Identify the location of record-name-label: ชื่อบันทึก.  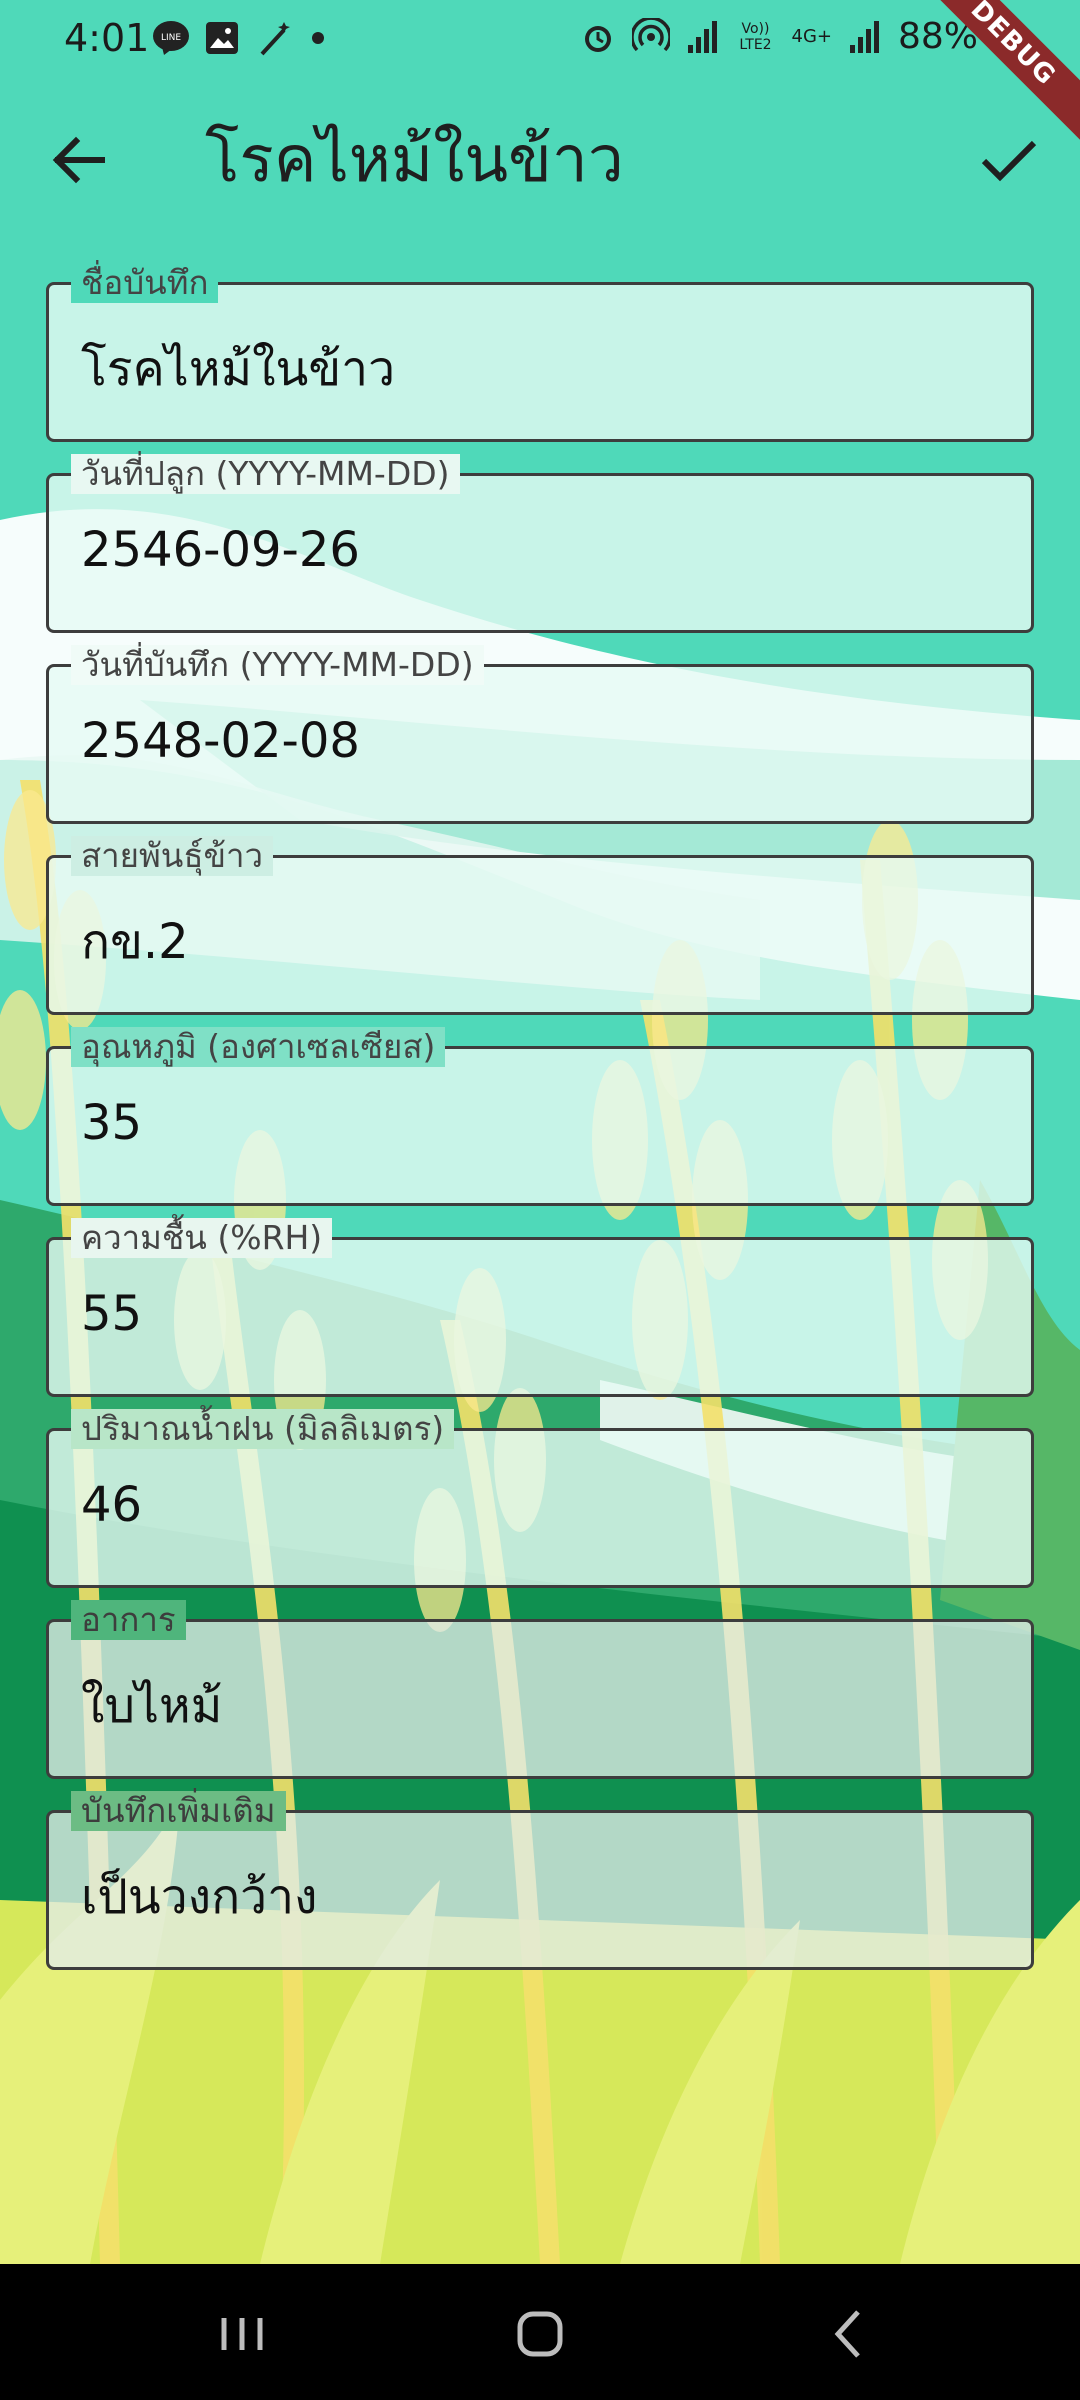
(145, 283).